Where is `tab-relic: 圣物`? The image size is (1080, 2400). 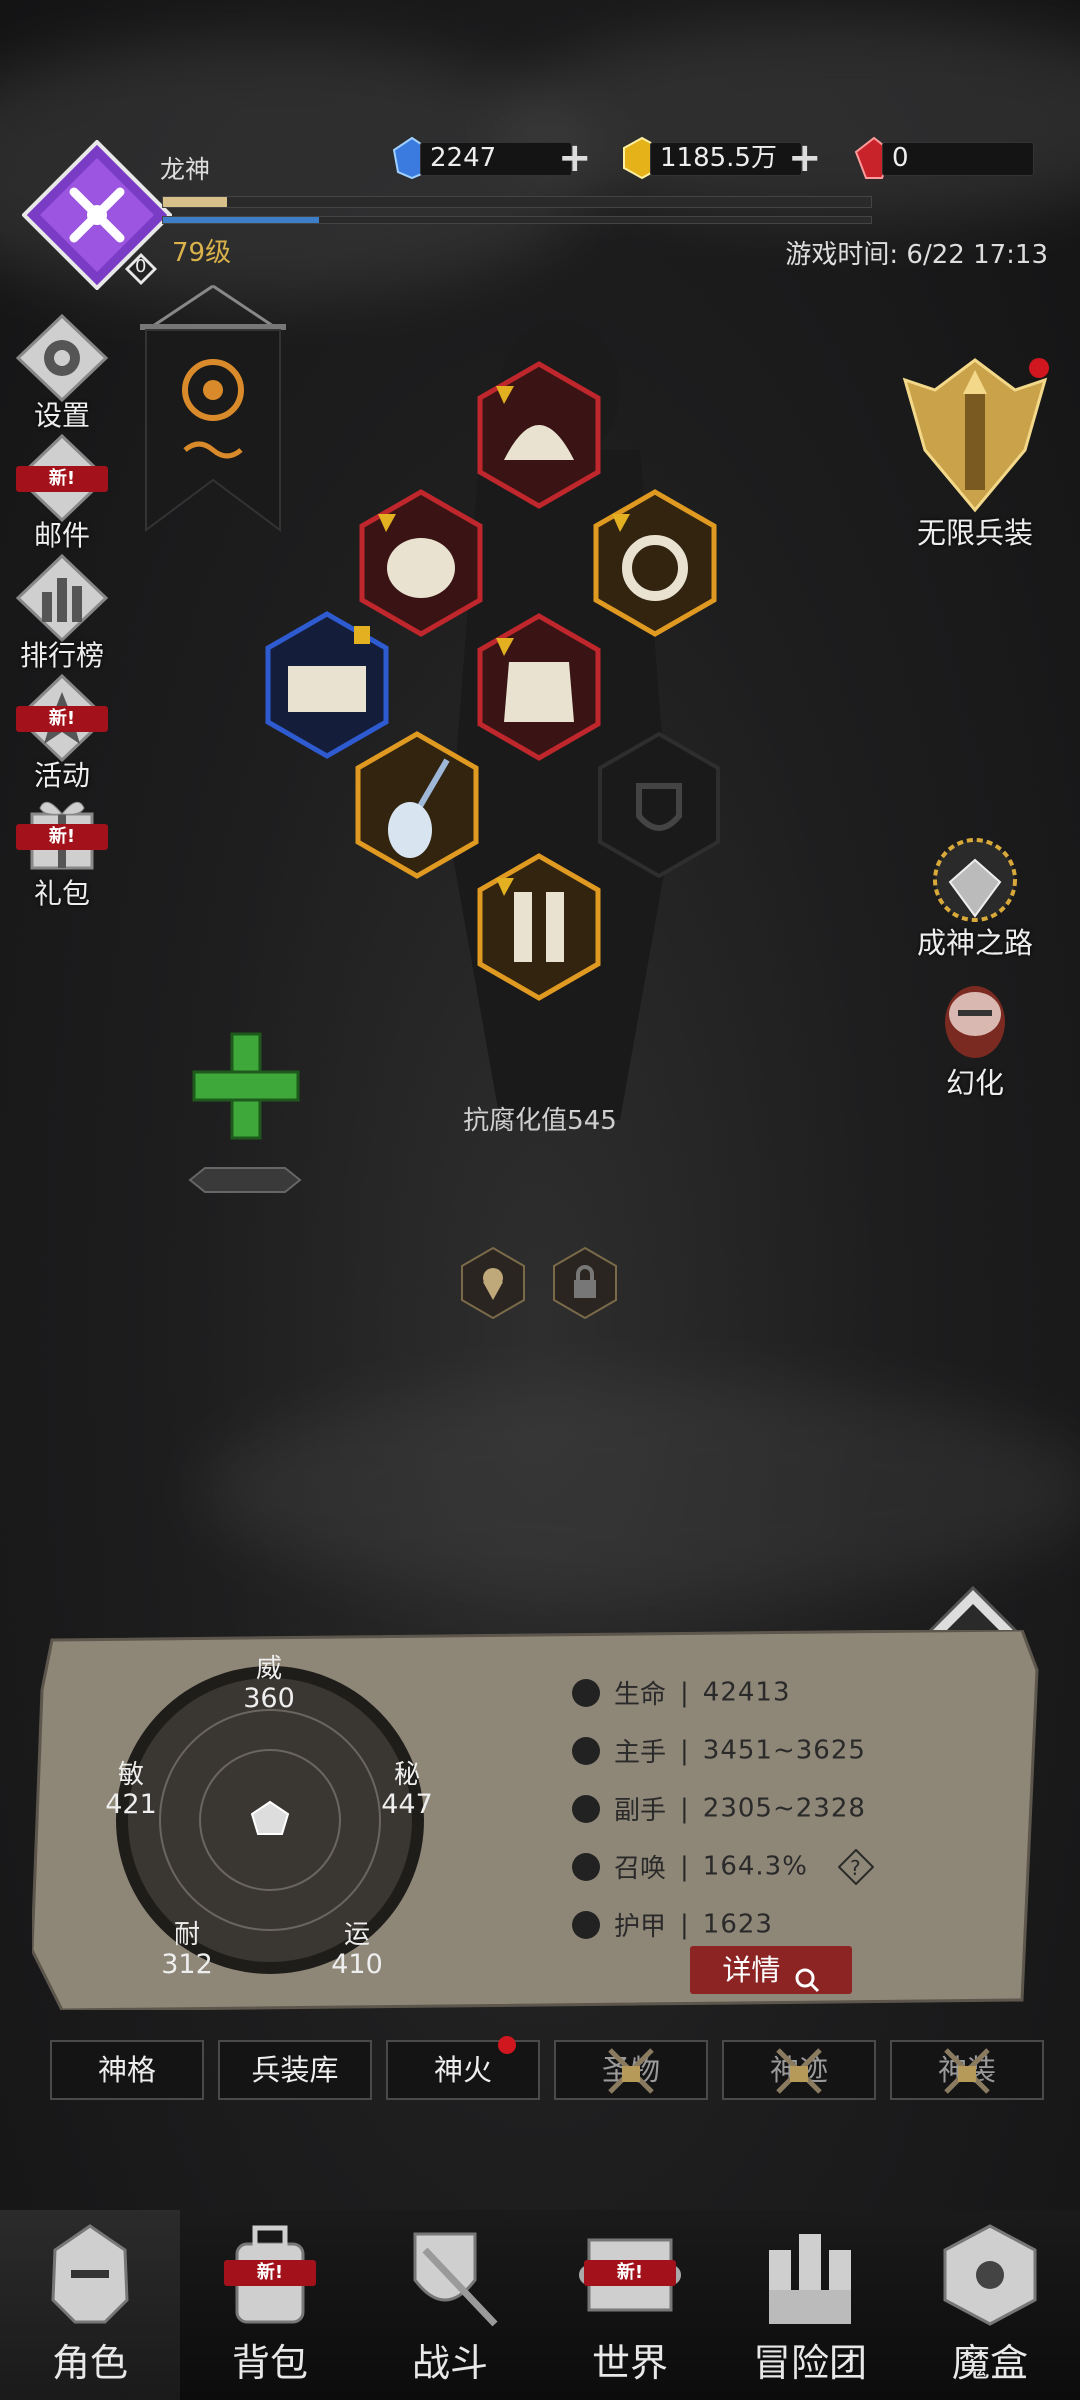
tab-relic: 圣物 is located at coordinates (631, 2070).